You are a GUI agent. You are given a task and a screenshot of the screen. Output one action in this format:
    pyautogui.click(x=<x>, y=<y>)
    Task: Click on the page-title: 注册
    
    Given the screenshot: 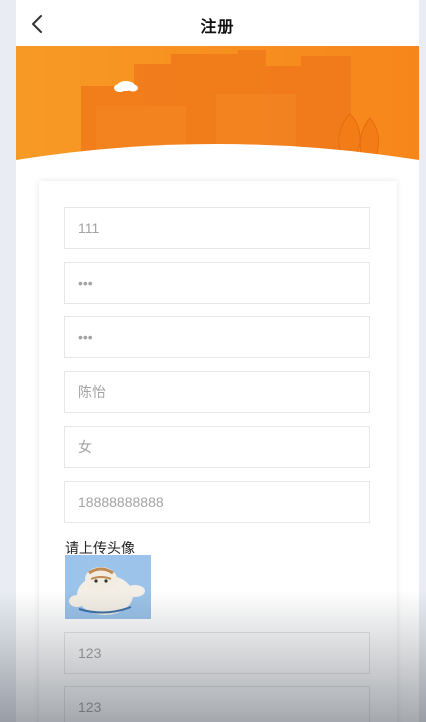 What is the action you would take?
    pyautogui.click(x=217, y=27)
    